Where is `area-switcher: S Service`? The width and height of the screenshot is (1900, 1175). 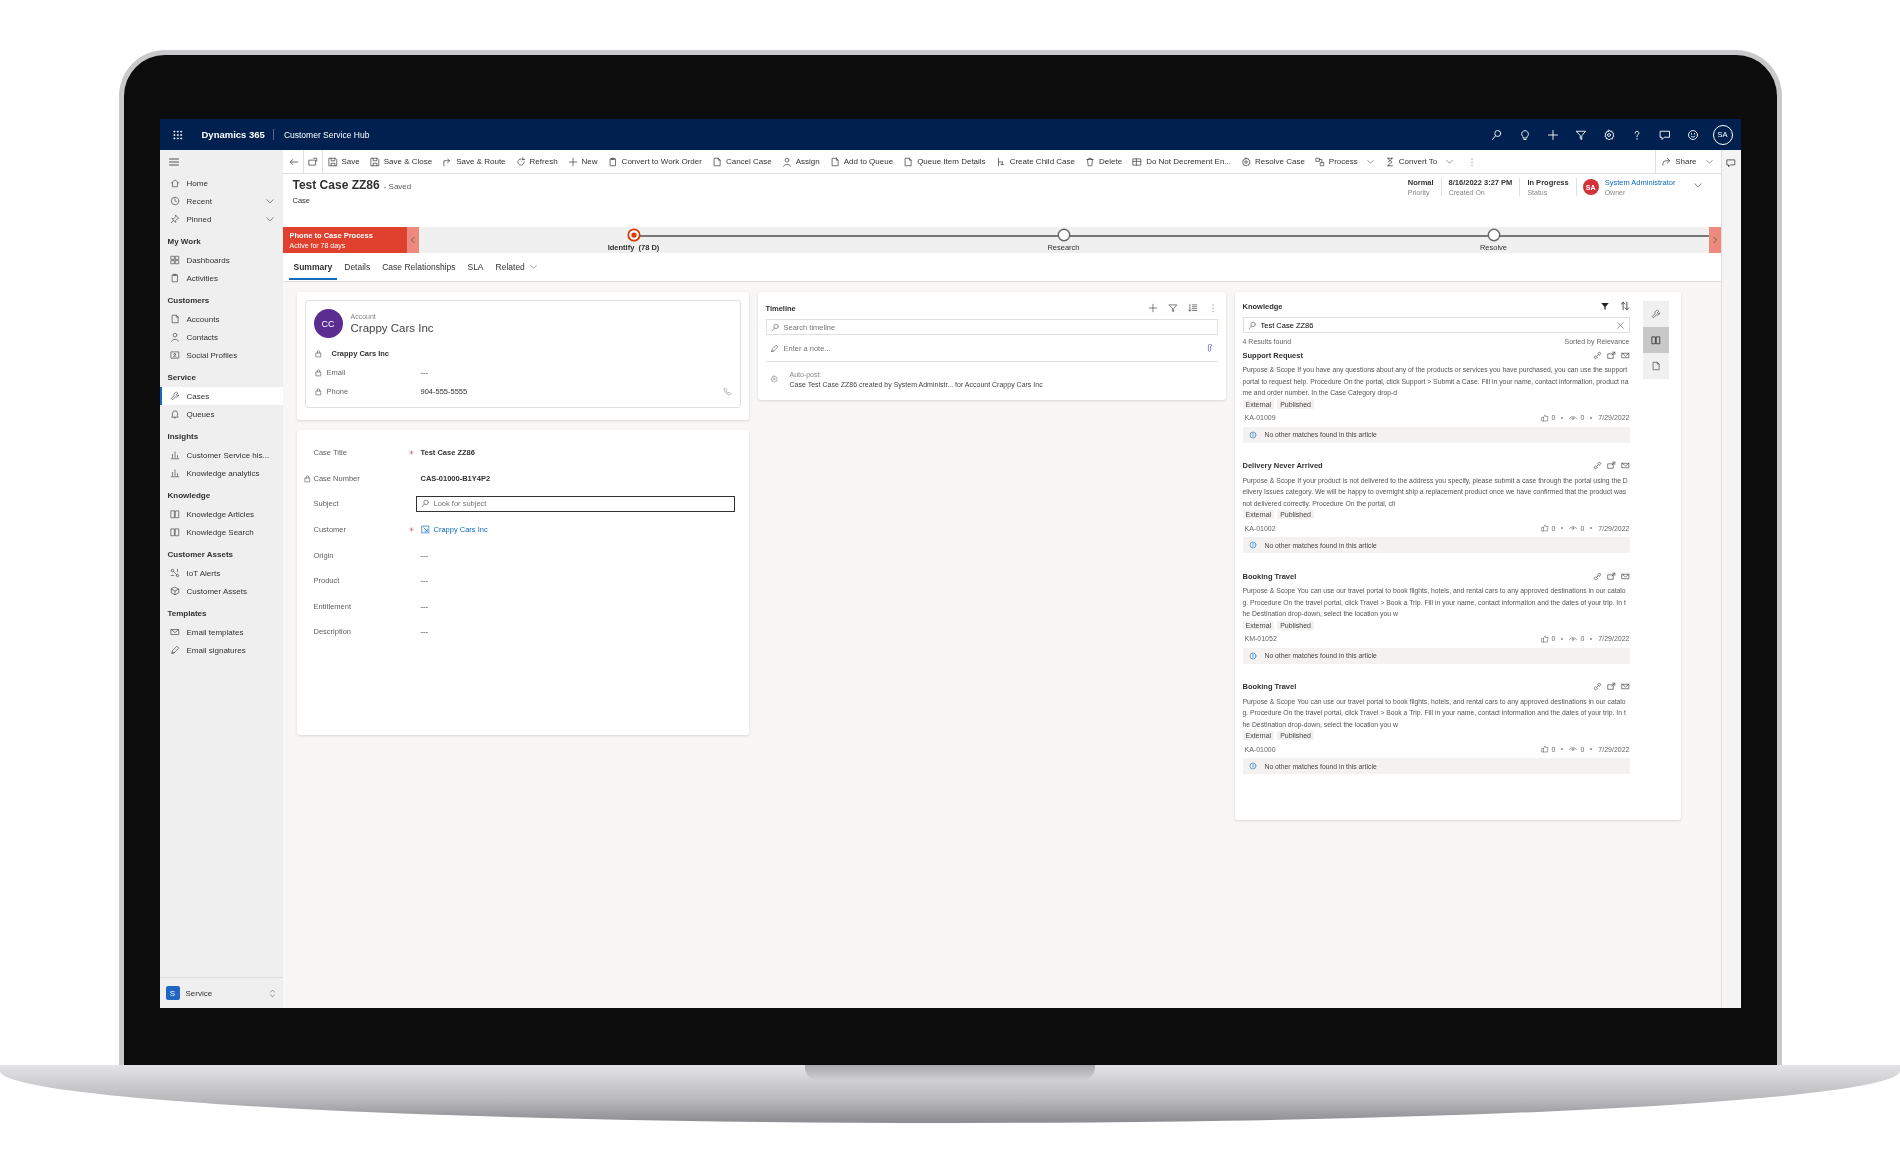 area-switcher: S Service is located at coordinates (221, 992).